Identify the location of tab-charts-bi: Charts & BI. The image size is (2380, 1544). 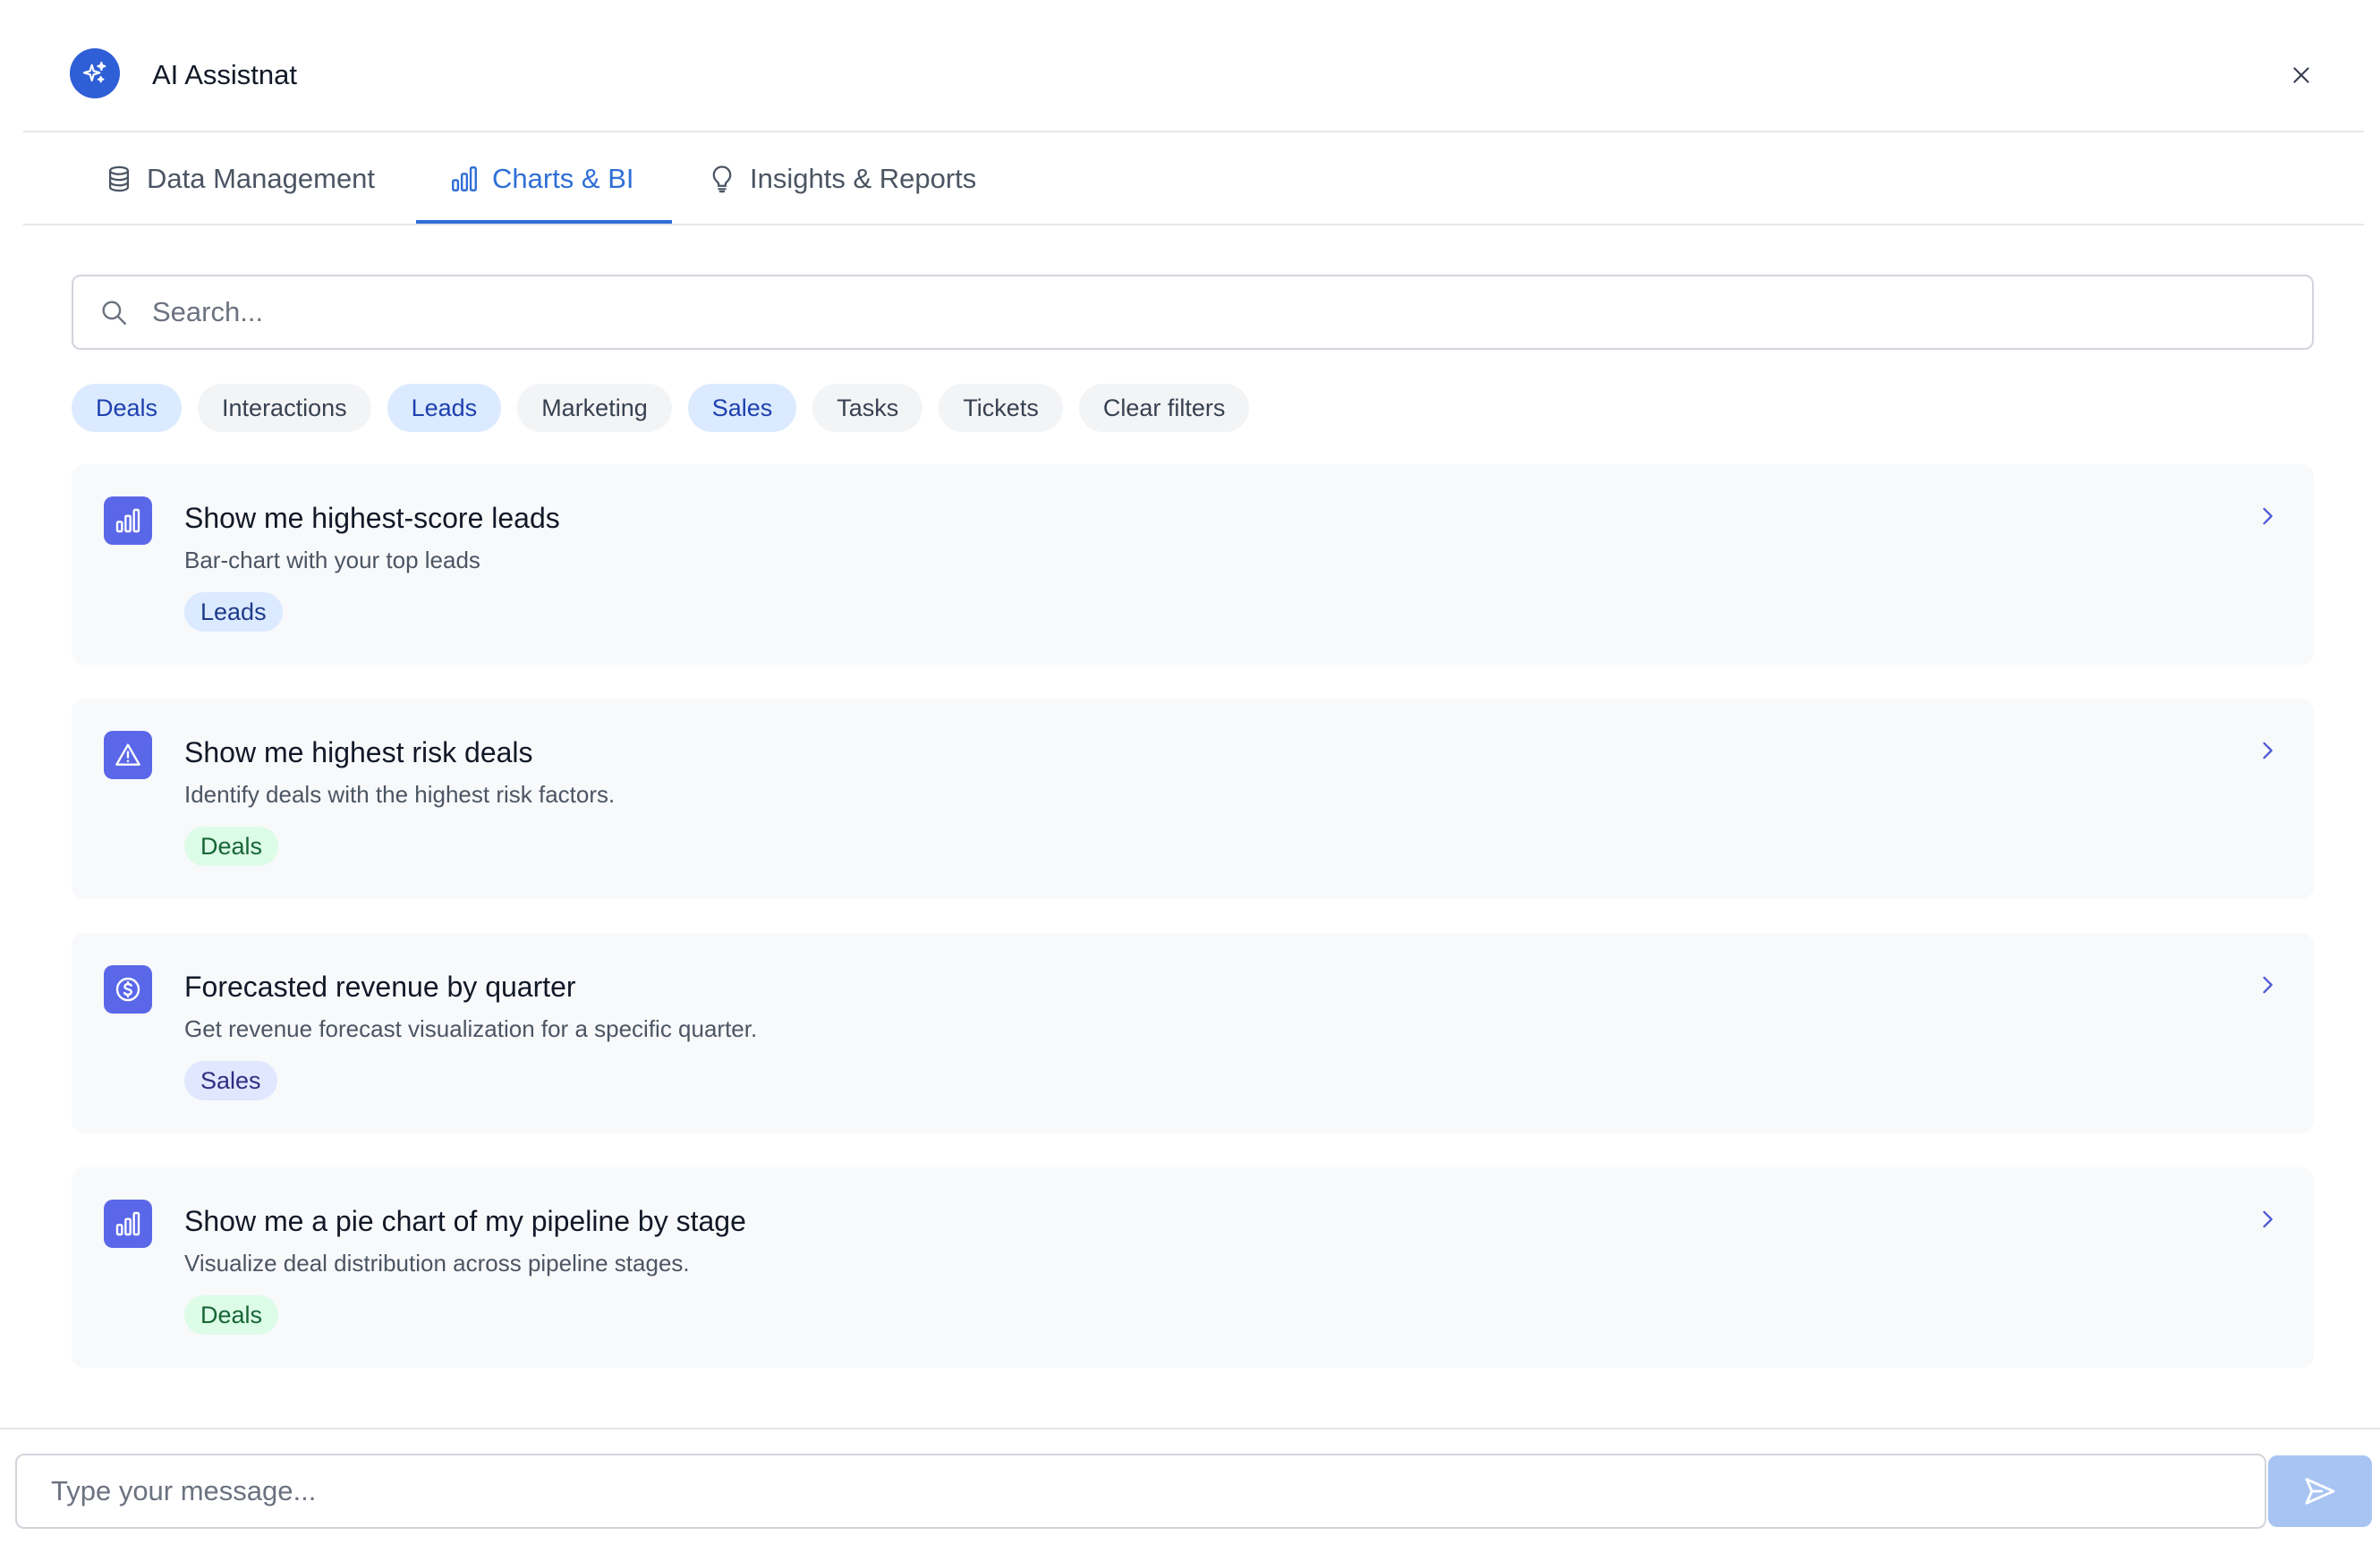
(541, 178).